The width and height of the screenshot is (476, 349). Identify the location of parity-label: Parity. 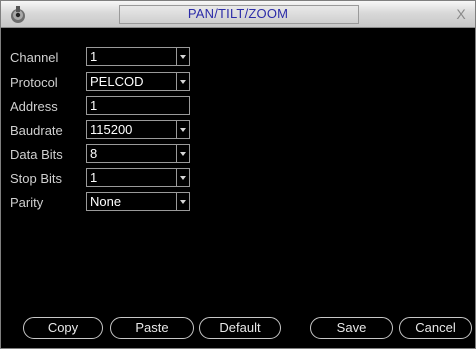
(27, 202).